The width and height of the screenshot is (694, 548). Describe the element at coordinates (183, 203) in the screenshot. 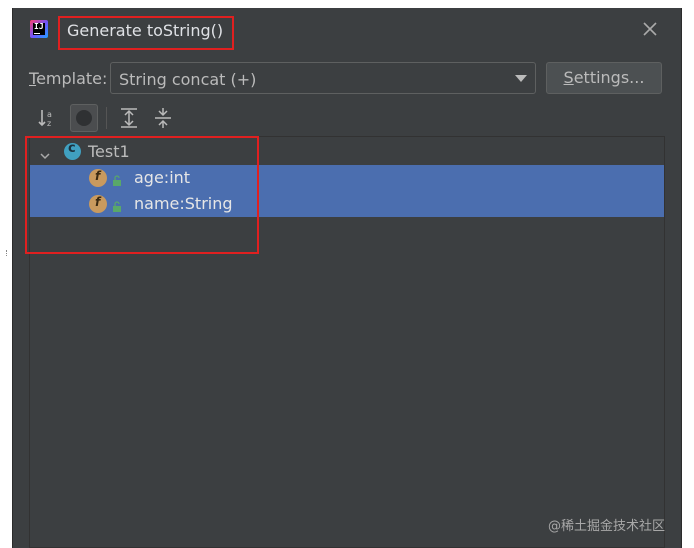

I see `field-label: name:String` at that location.